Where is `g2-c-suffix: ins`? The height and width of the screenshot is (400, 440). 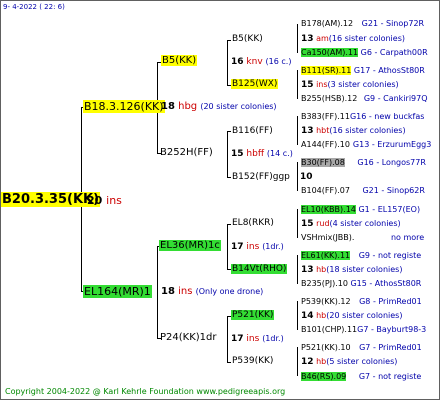 g2-c-suffix: ins is located at coordinates (253, 247).